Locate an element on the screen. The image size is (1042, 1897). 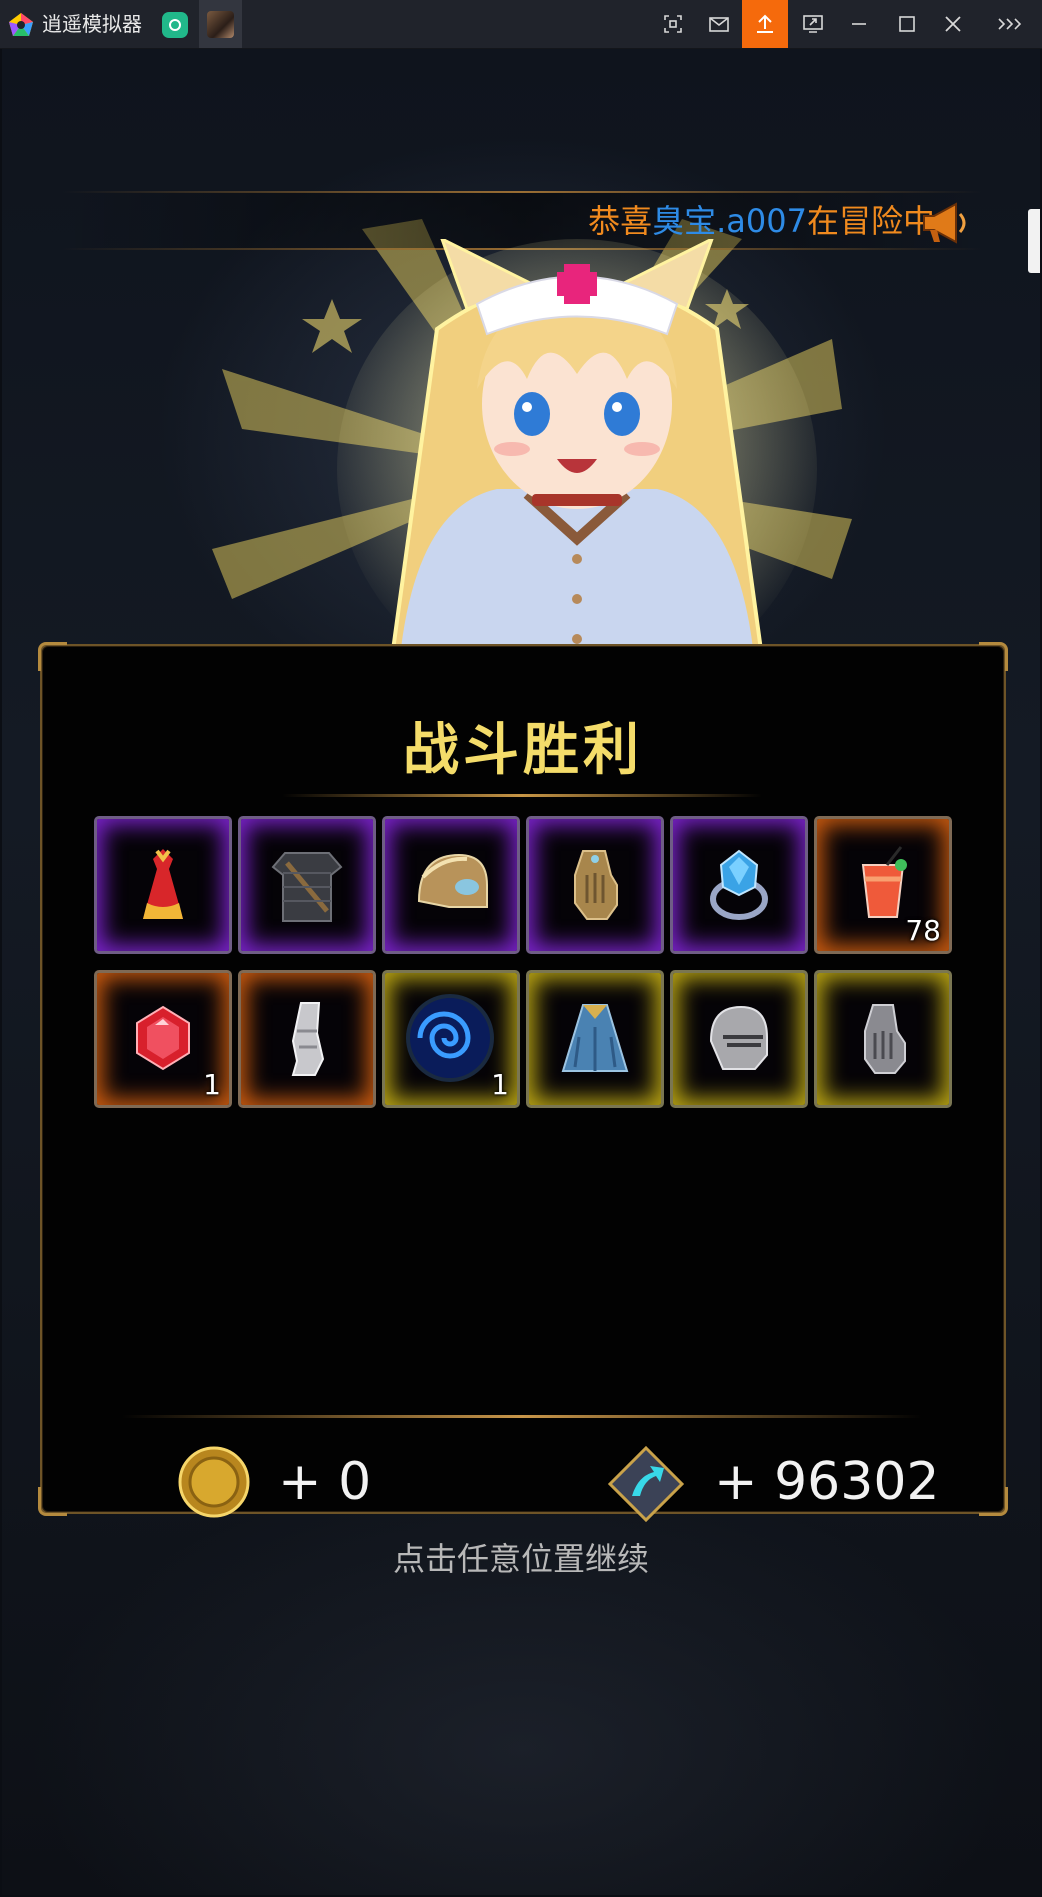
mail-icon is located at coordinates (719, 24).